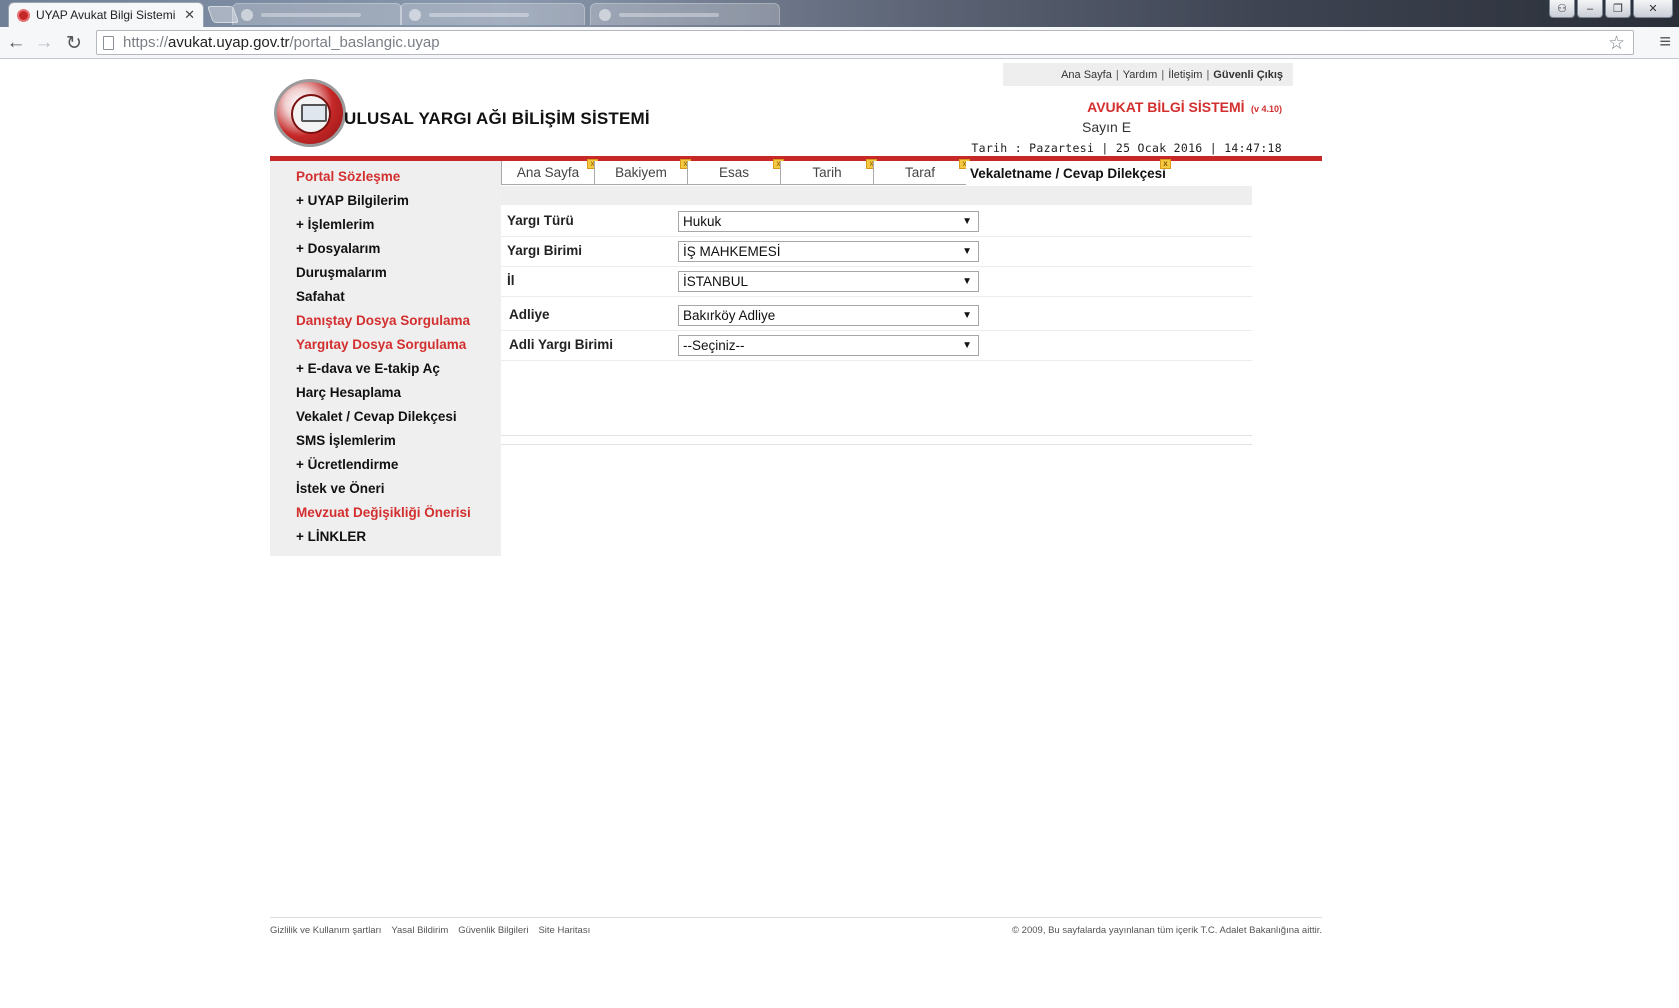 The height and width of the screenshot is (1008, 1679). I want to click on url-path: /portal_baslangic.uyap, so click(364, 42).